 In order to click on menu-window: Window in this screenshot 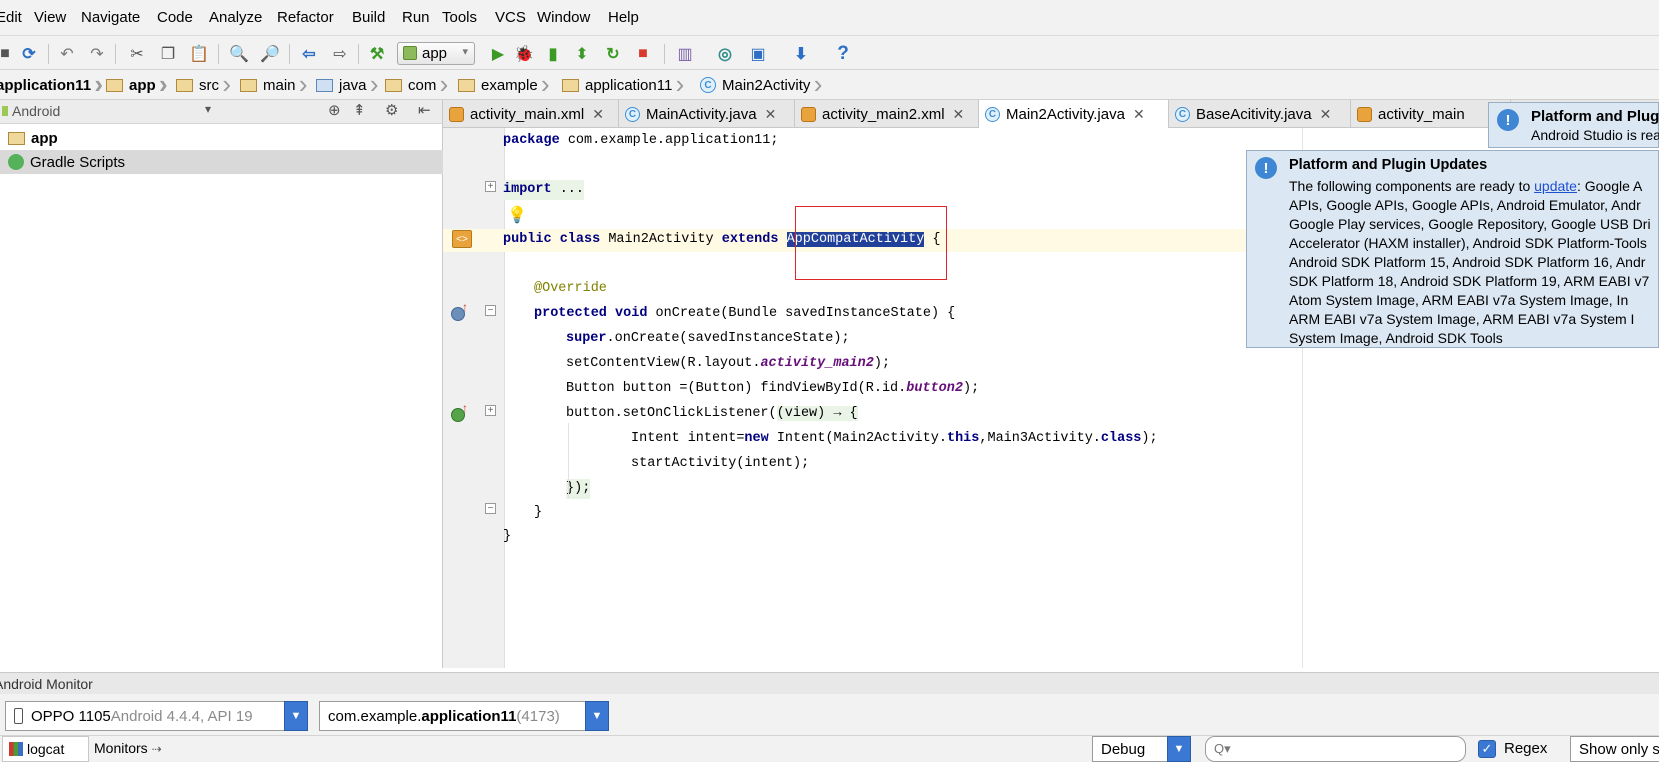, I will do `click(563, 17)`.